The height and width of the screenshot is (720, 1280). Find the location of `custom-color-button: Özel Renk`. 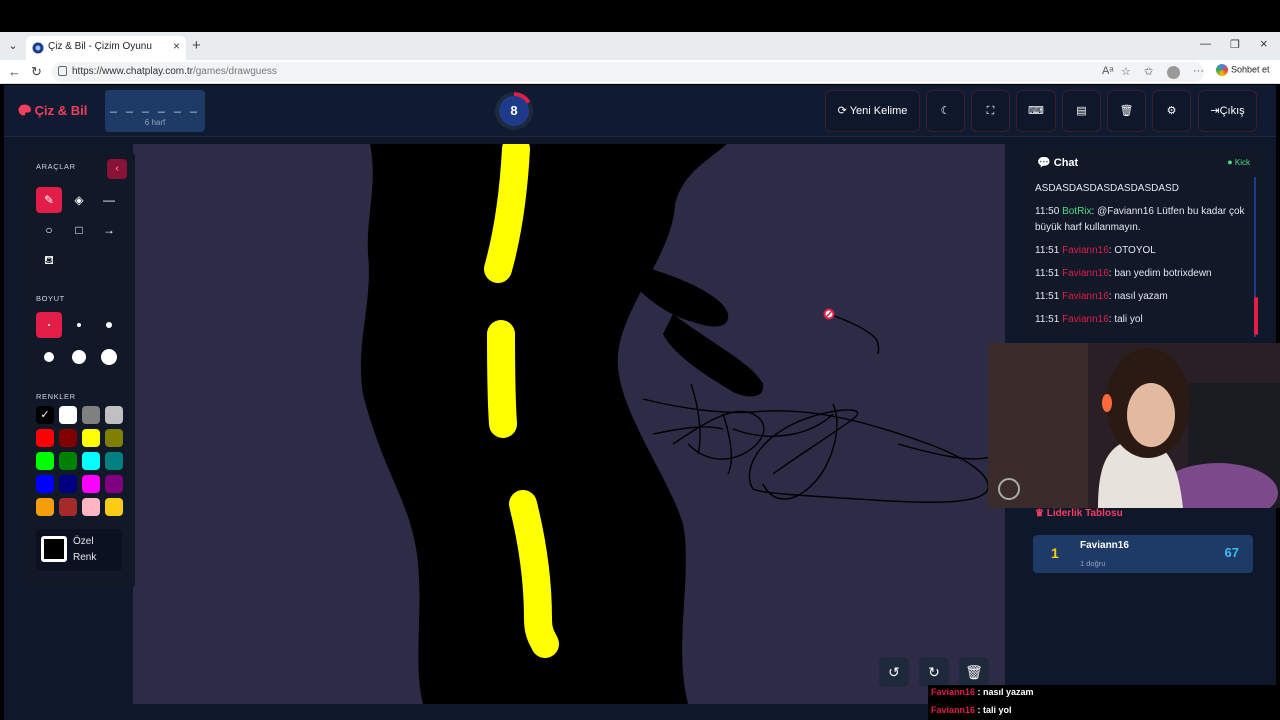

custom-color-button: Özel Renk is located at coordinates (79, 550).